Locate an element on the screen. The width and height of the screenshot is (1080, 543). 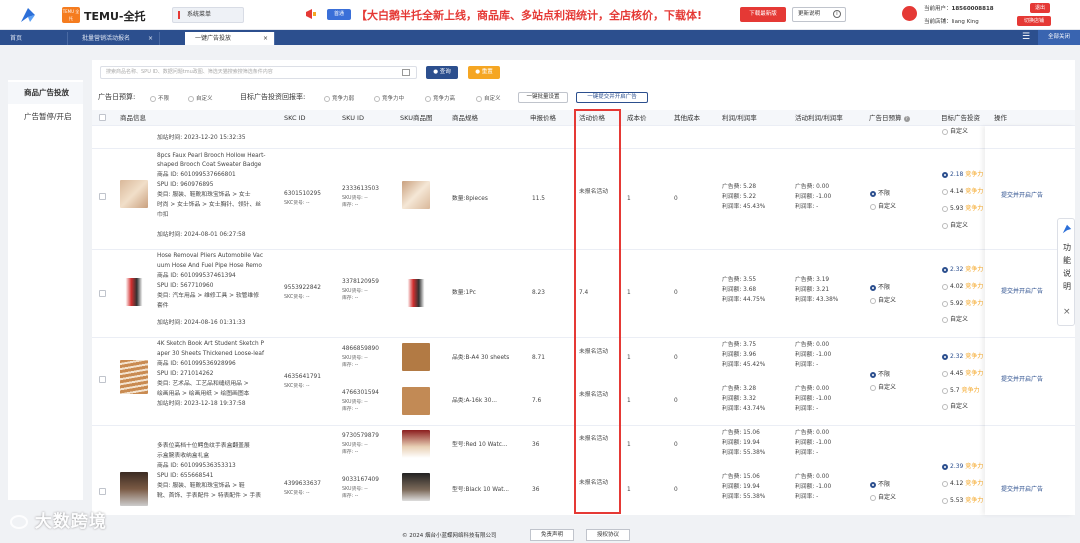
copyright: © 2024 烟台小蓝蝶网络科技有限公司 is located at coordinates (449, 536).